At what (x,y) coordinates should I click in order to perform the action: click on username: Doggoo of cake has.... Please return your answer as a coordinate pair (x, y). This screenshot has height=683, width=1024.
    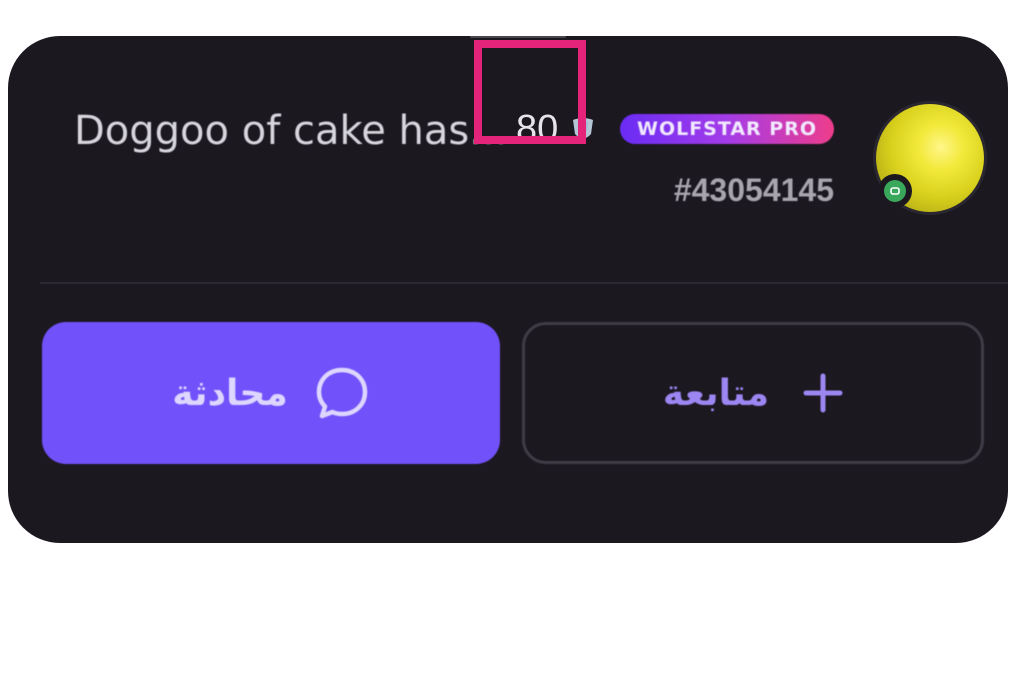
    Looking at the image, I should click on (291, 131).